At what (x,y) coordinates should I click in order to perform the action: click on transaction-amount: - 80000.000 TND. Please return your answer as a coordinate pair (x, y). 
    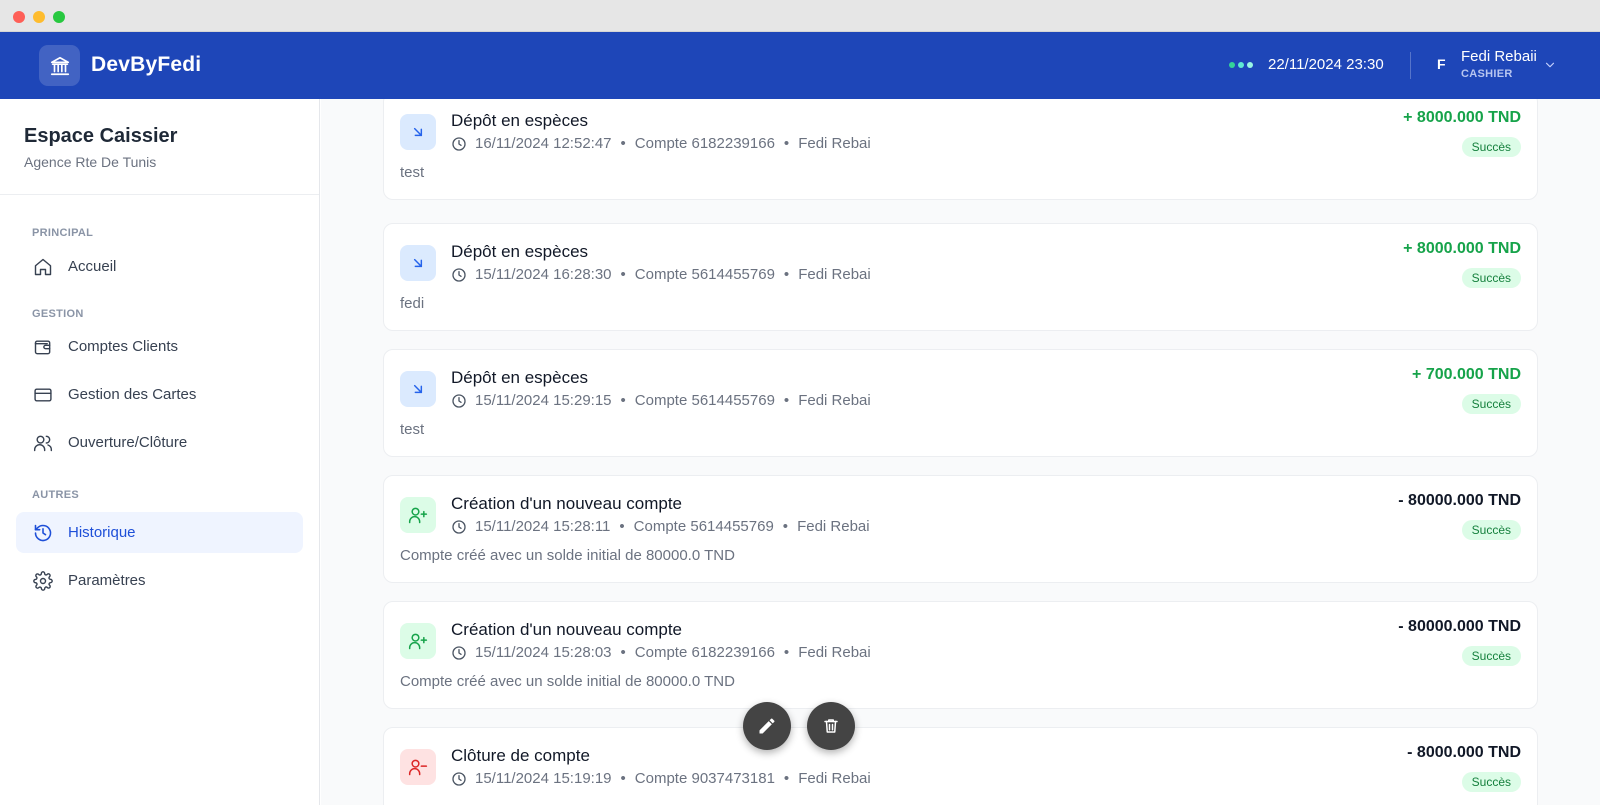
    Looking at the image, I should click on (1459, 626).